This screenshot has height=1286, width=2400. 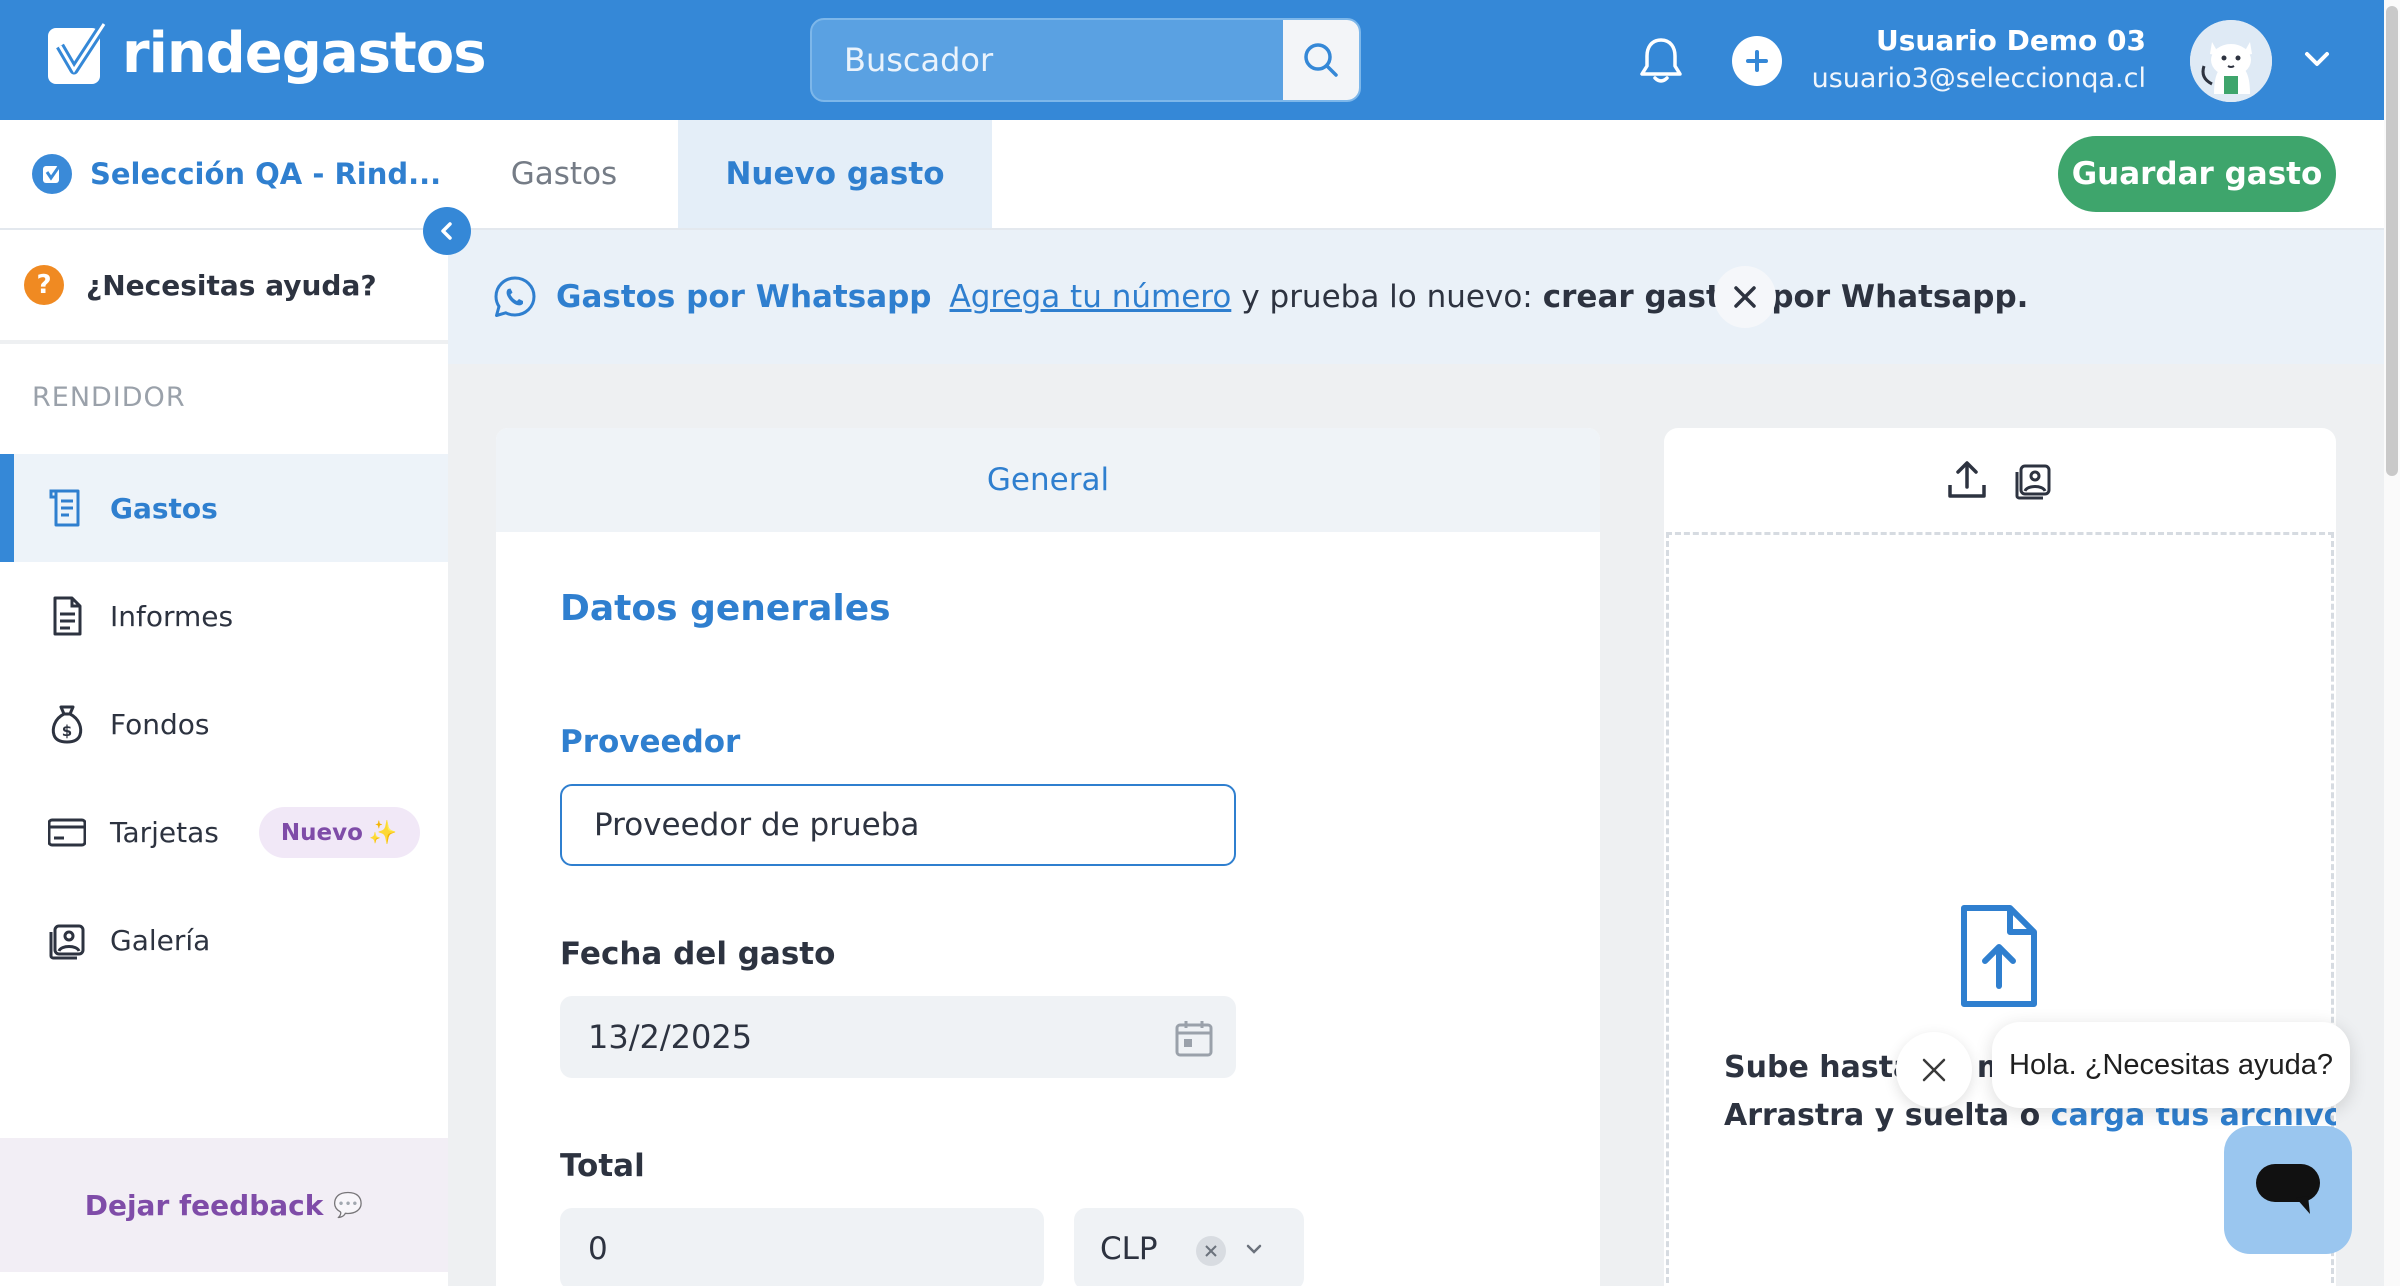 I want to click on sidebar-item-informes: Informes, so click(x=224, y=616).